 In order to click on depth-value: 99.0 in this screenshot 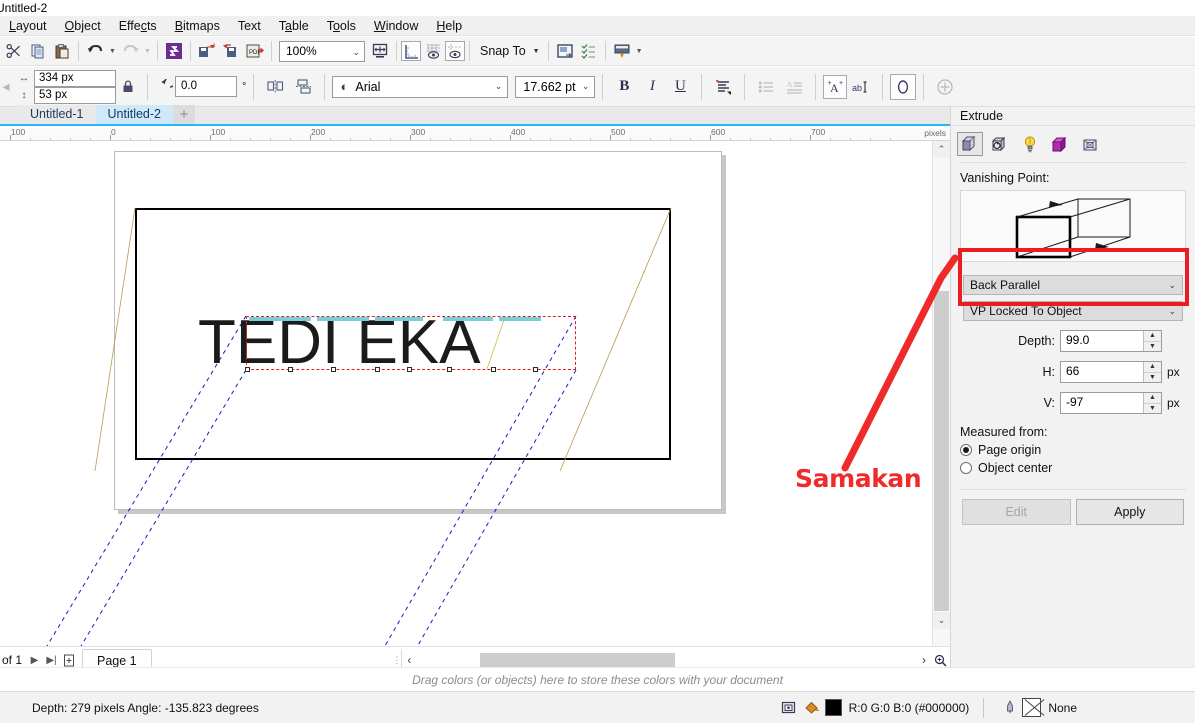, I will do `click(1102, 341)`.